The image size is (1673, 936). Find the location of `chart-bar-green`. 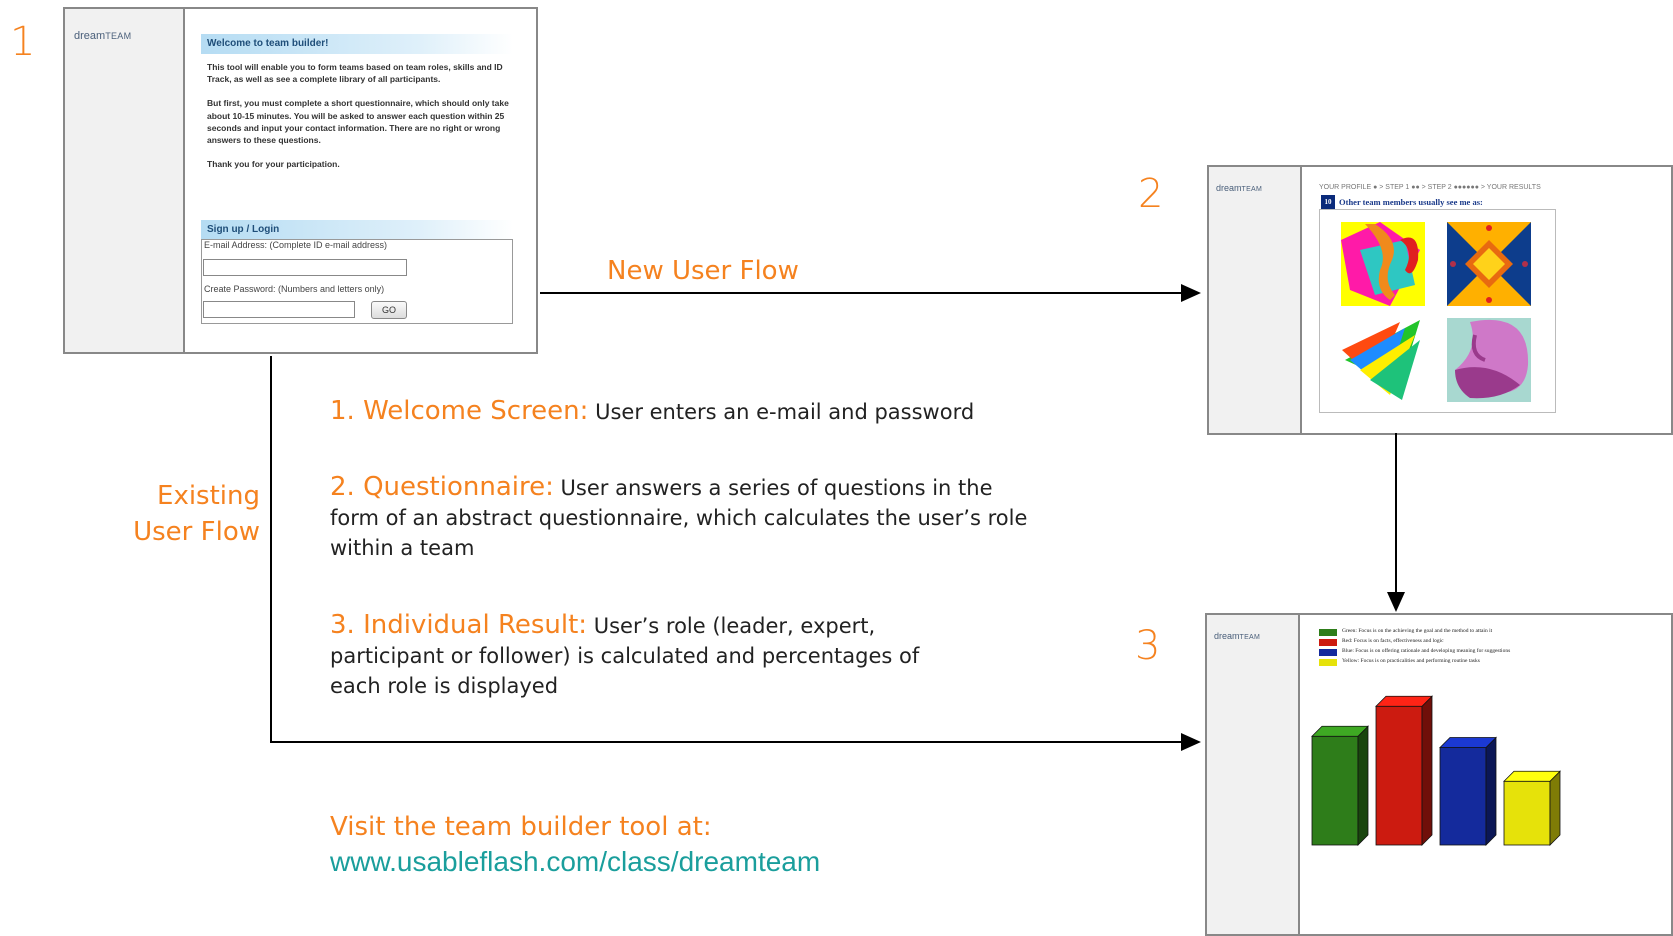

chart-bar-green is located at coordinates (1340, 785).